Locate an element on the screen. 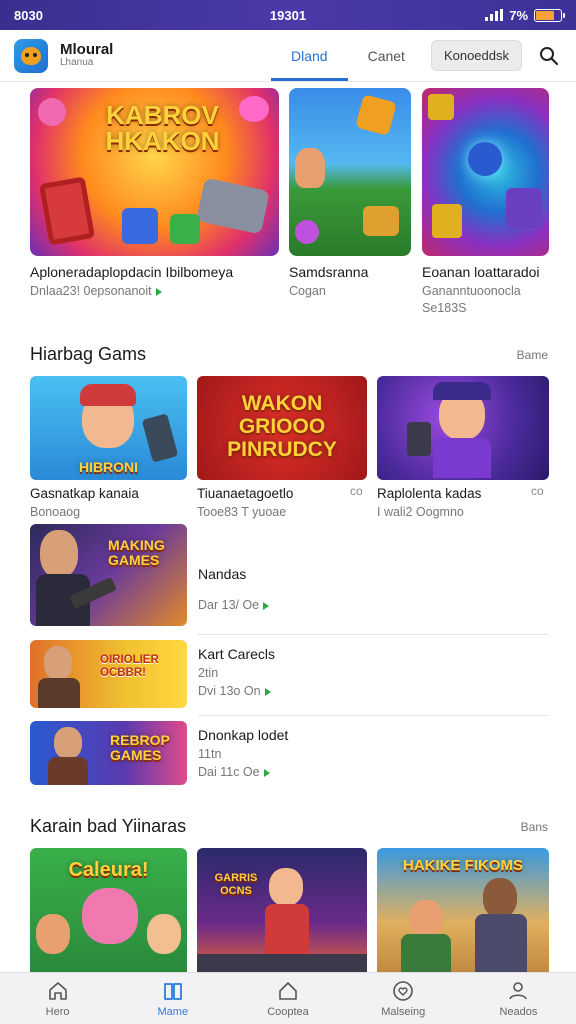 Image resolution: width=576 pixels, height=1024 pixels. nav-item-cooptea: Cooptea is located at coordinates (287, 998).